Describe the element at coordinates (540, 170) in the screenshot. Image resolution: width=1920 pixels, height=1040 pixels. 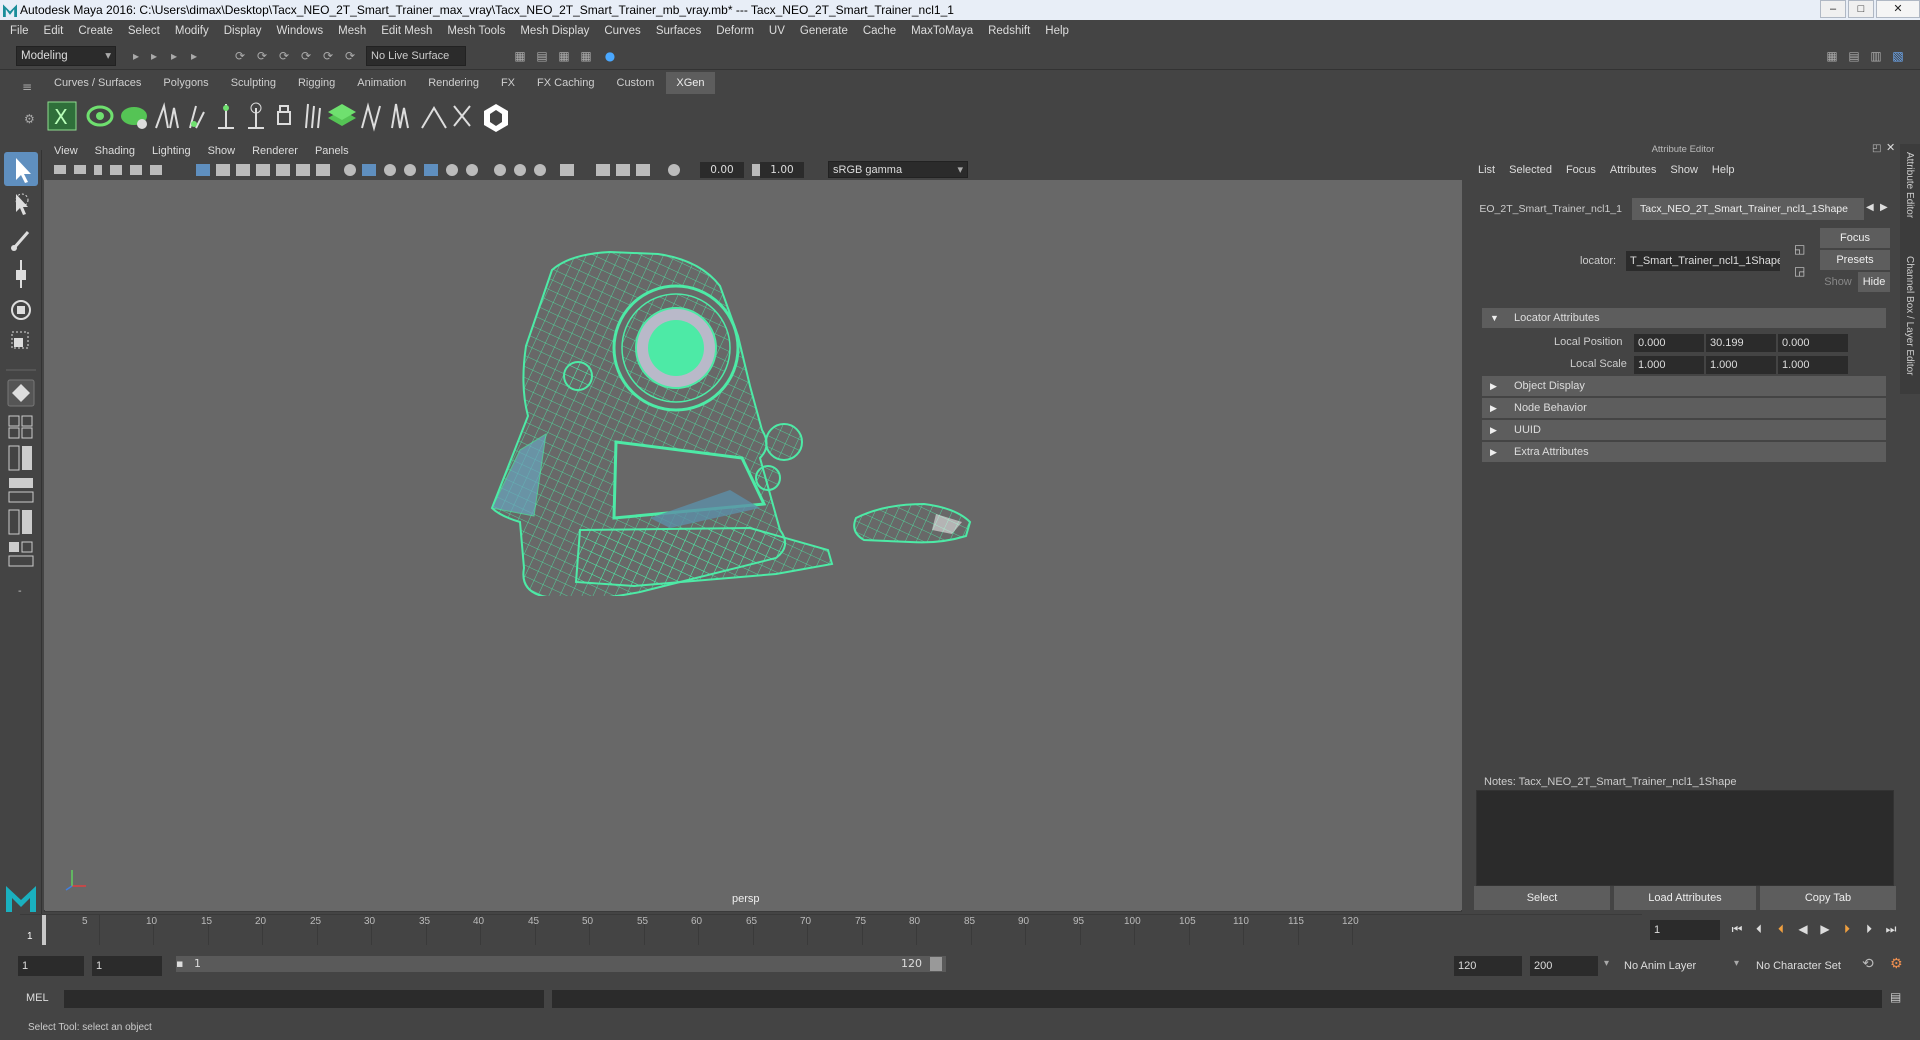
I see `dof-icon` at that location.